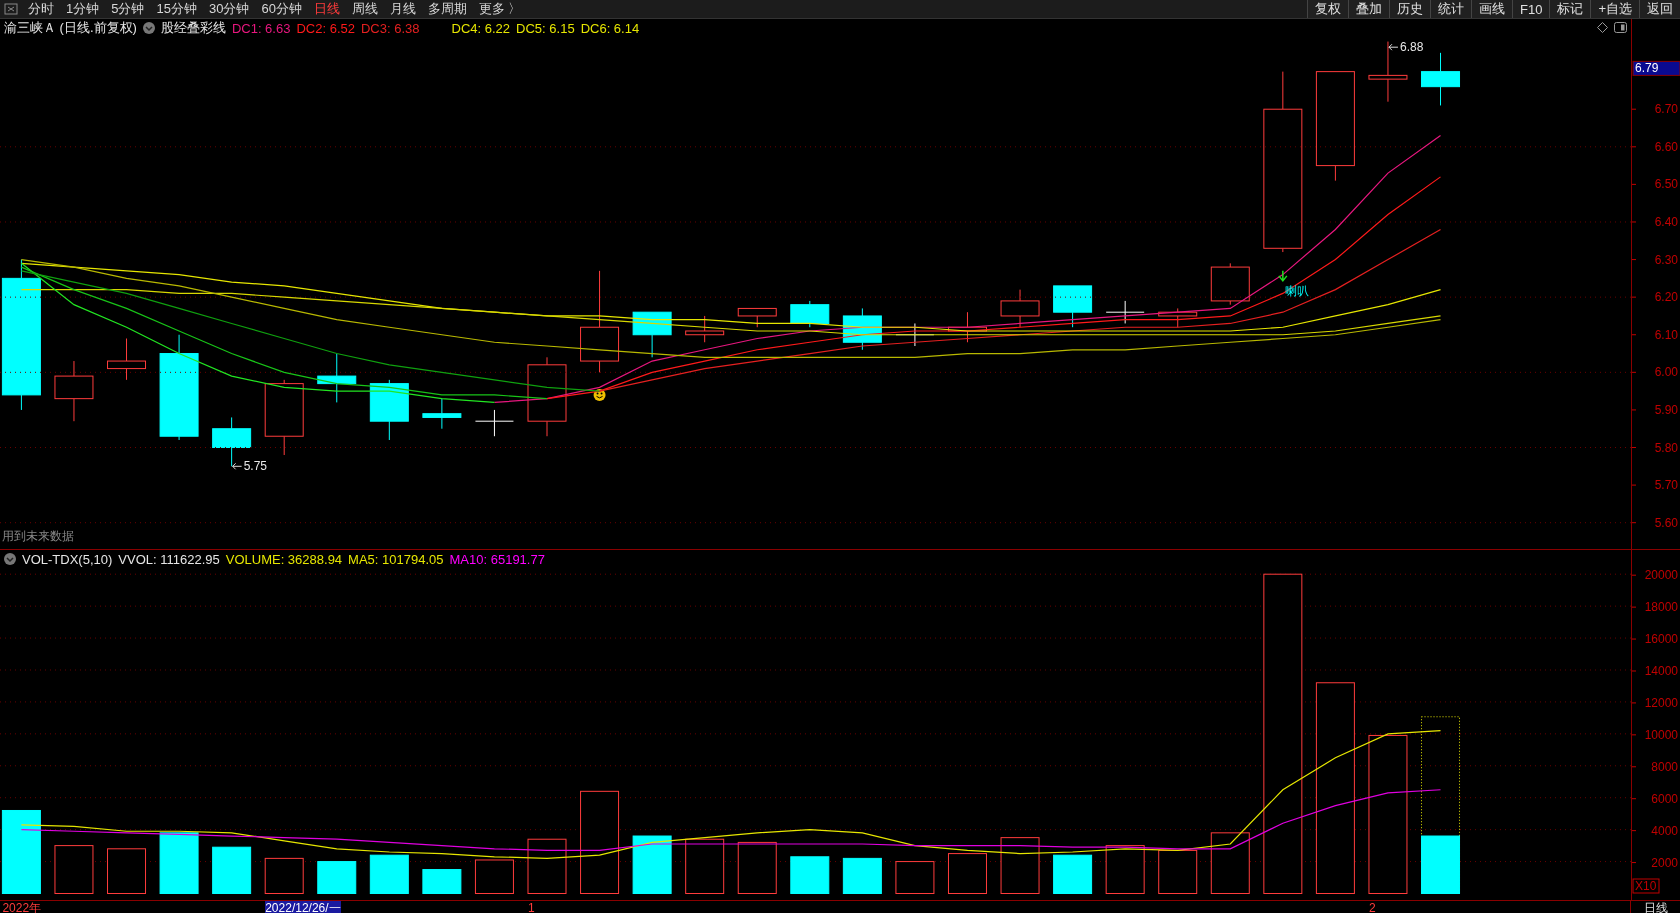 This screenshot has height=913, width=1680. What do you see at coordinates (255, 466) in the screenshot?
I see `price-annotation: 5.75` at bounding box center [255, 466].